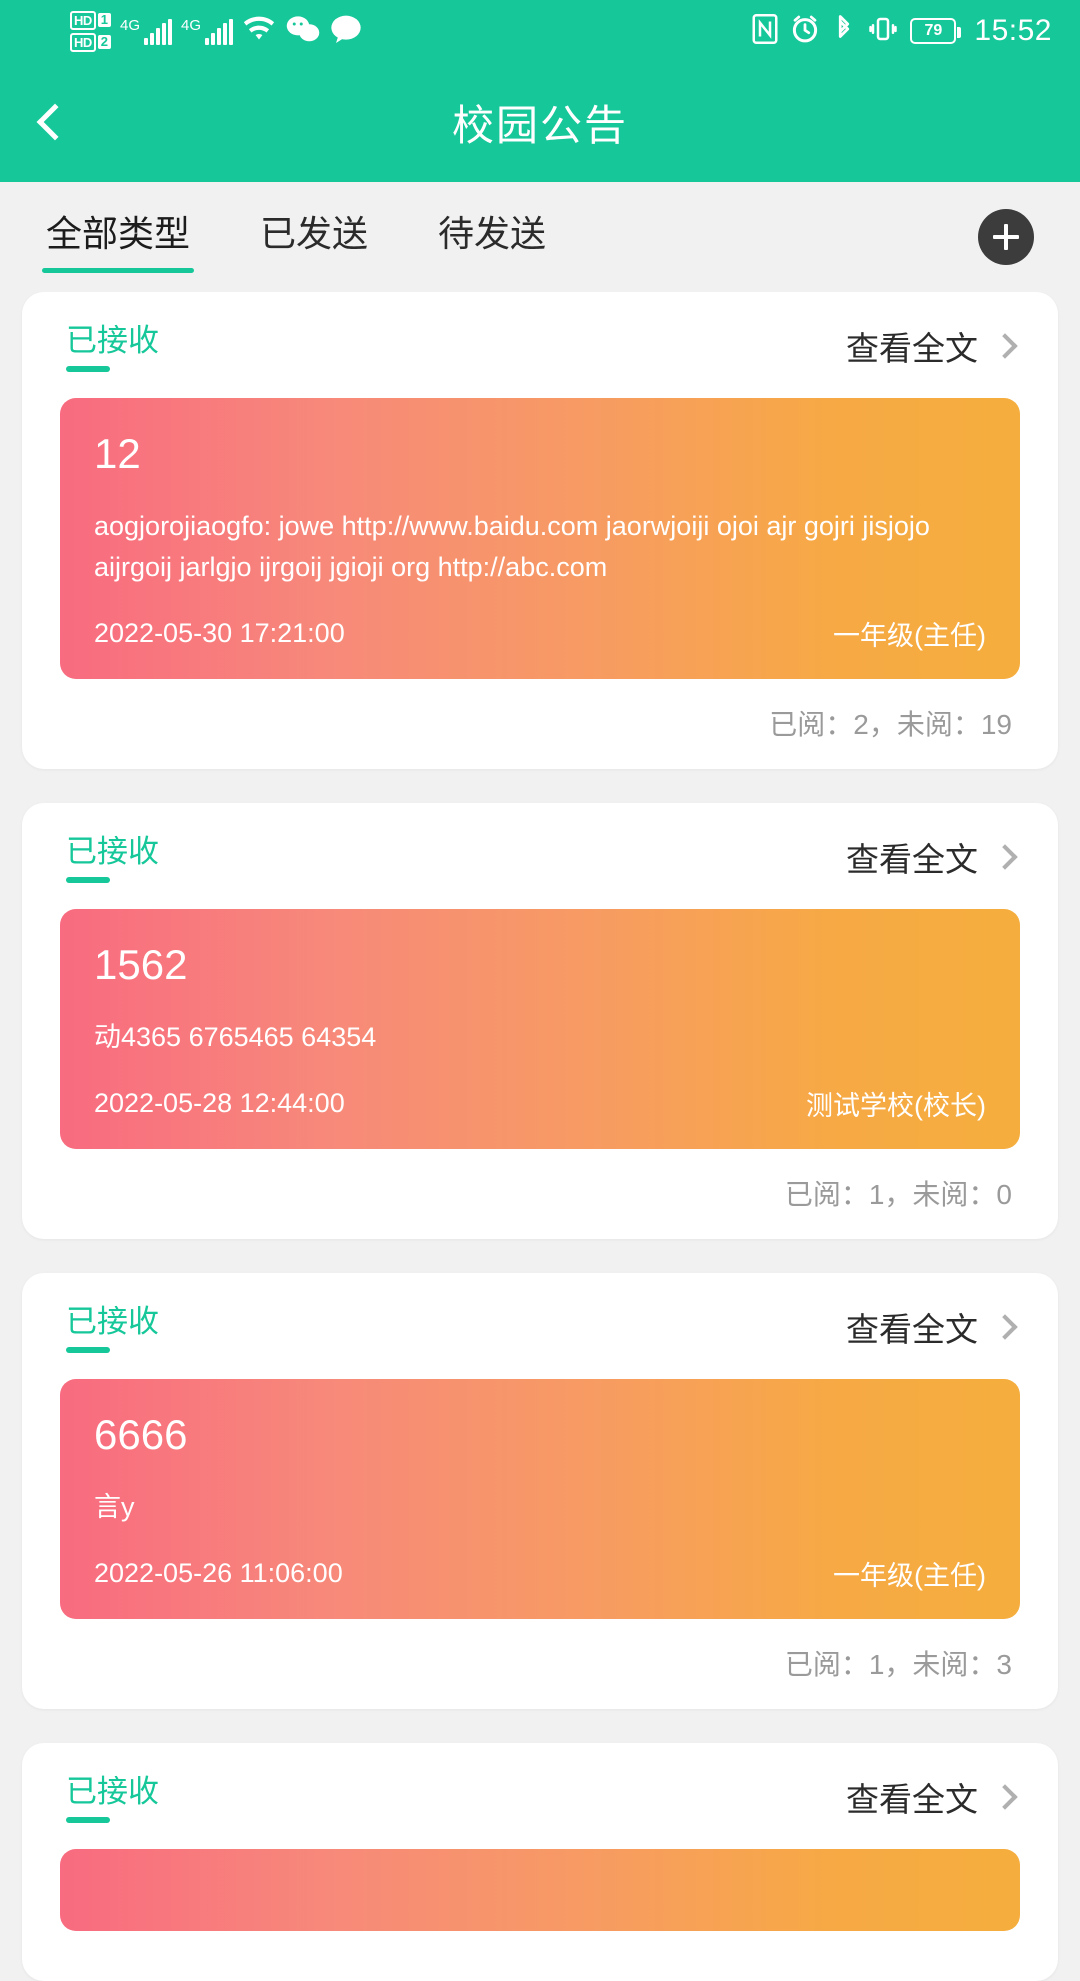  What do you see at coordinates (104, 42) in the screenshot?
I see `sim-number-2: 2` at bounding box center [104, 42].